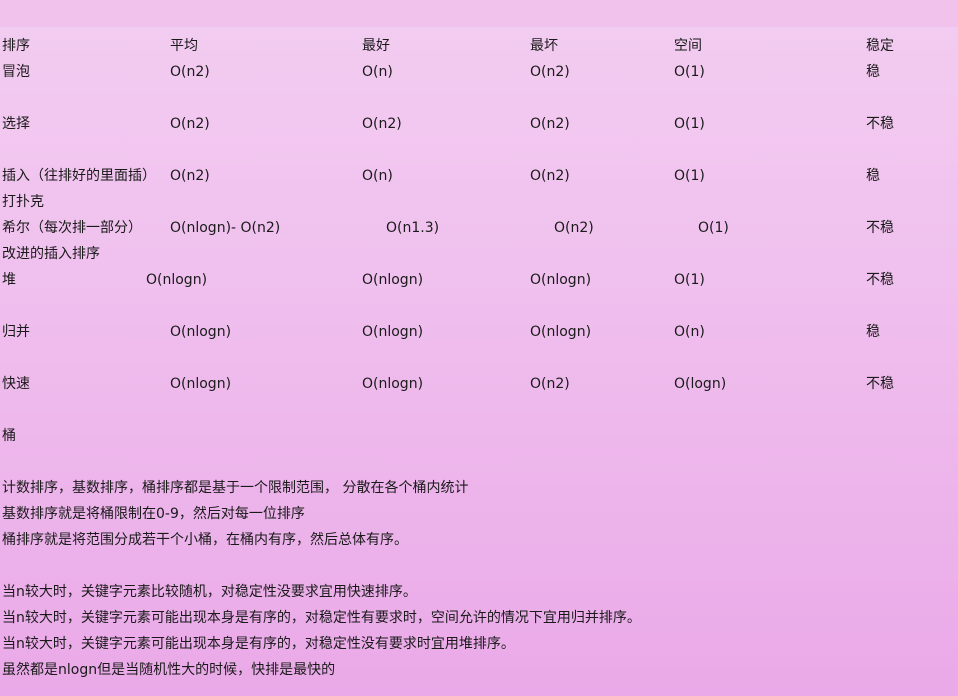 The width and height of the screenshot is (958, 696). I want to click on text-line: 当n较大时，关键字元素比较随机，对稳定性没要求宜用快速排序。, so click(209, 592).